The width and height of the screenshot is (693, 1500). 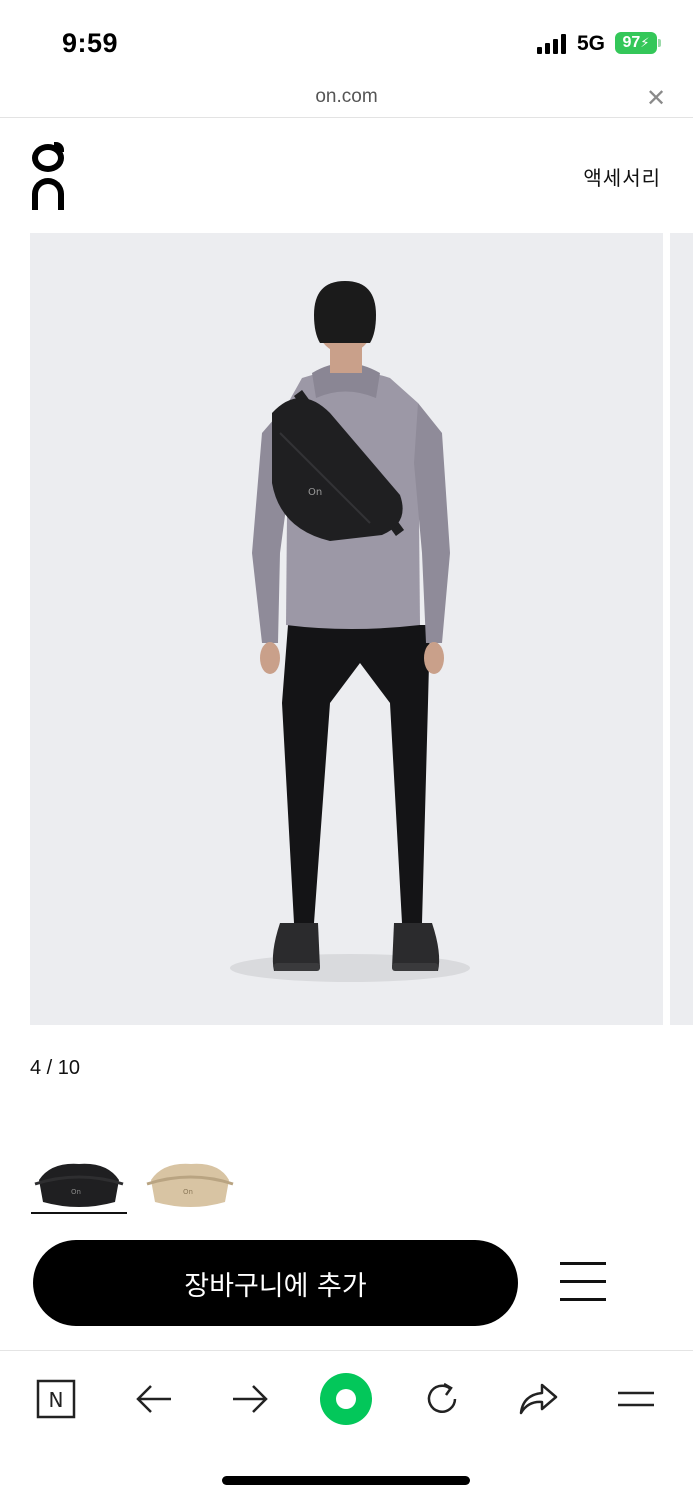 What do you see at coordinates (79, 1185) in the screenshot?
I see `black-bag-thumbnail: On` at bounding box center [79, 1185].